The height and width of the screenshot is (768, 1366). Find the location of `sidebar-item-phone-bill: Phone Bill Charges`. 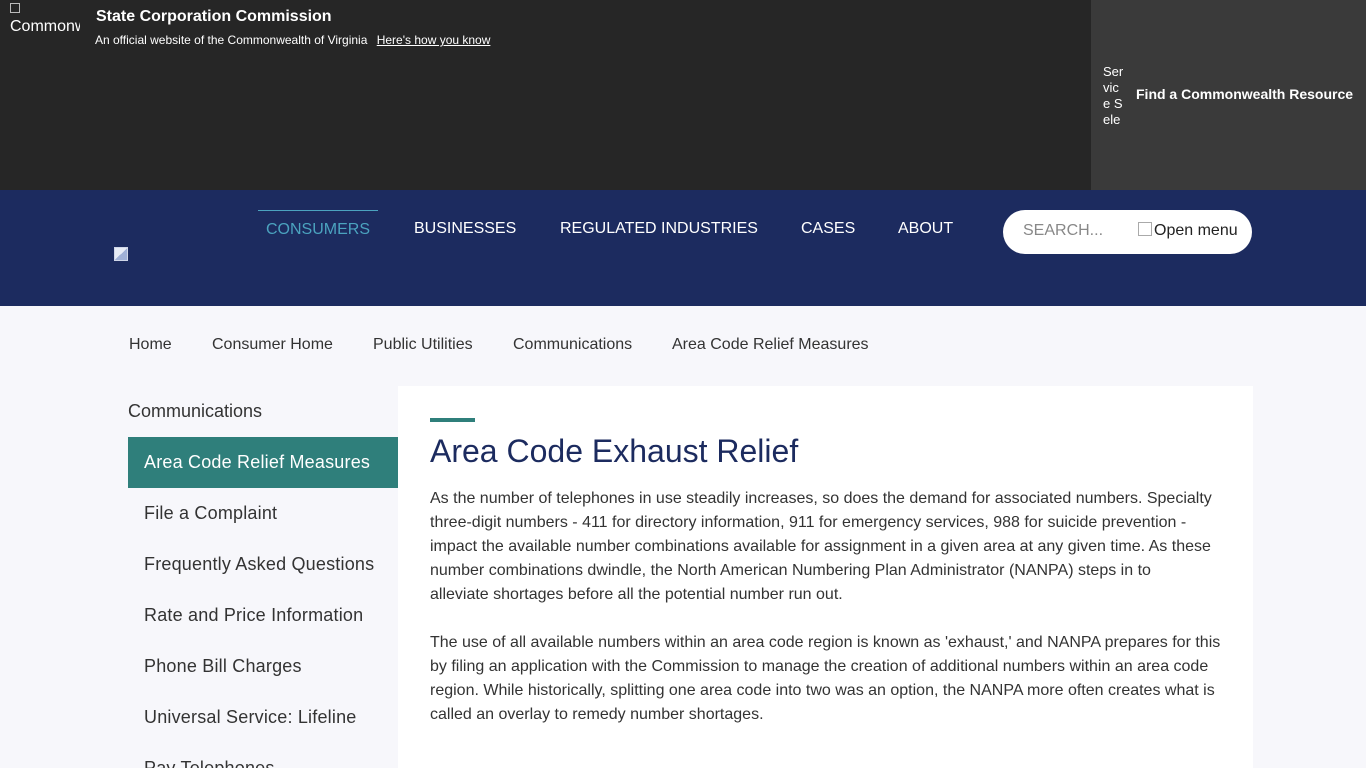

sidebar-item-phone-bill: Phone Bill Charges is located at coordinates (263, 666).